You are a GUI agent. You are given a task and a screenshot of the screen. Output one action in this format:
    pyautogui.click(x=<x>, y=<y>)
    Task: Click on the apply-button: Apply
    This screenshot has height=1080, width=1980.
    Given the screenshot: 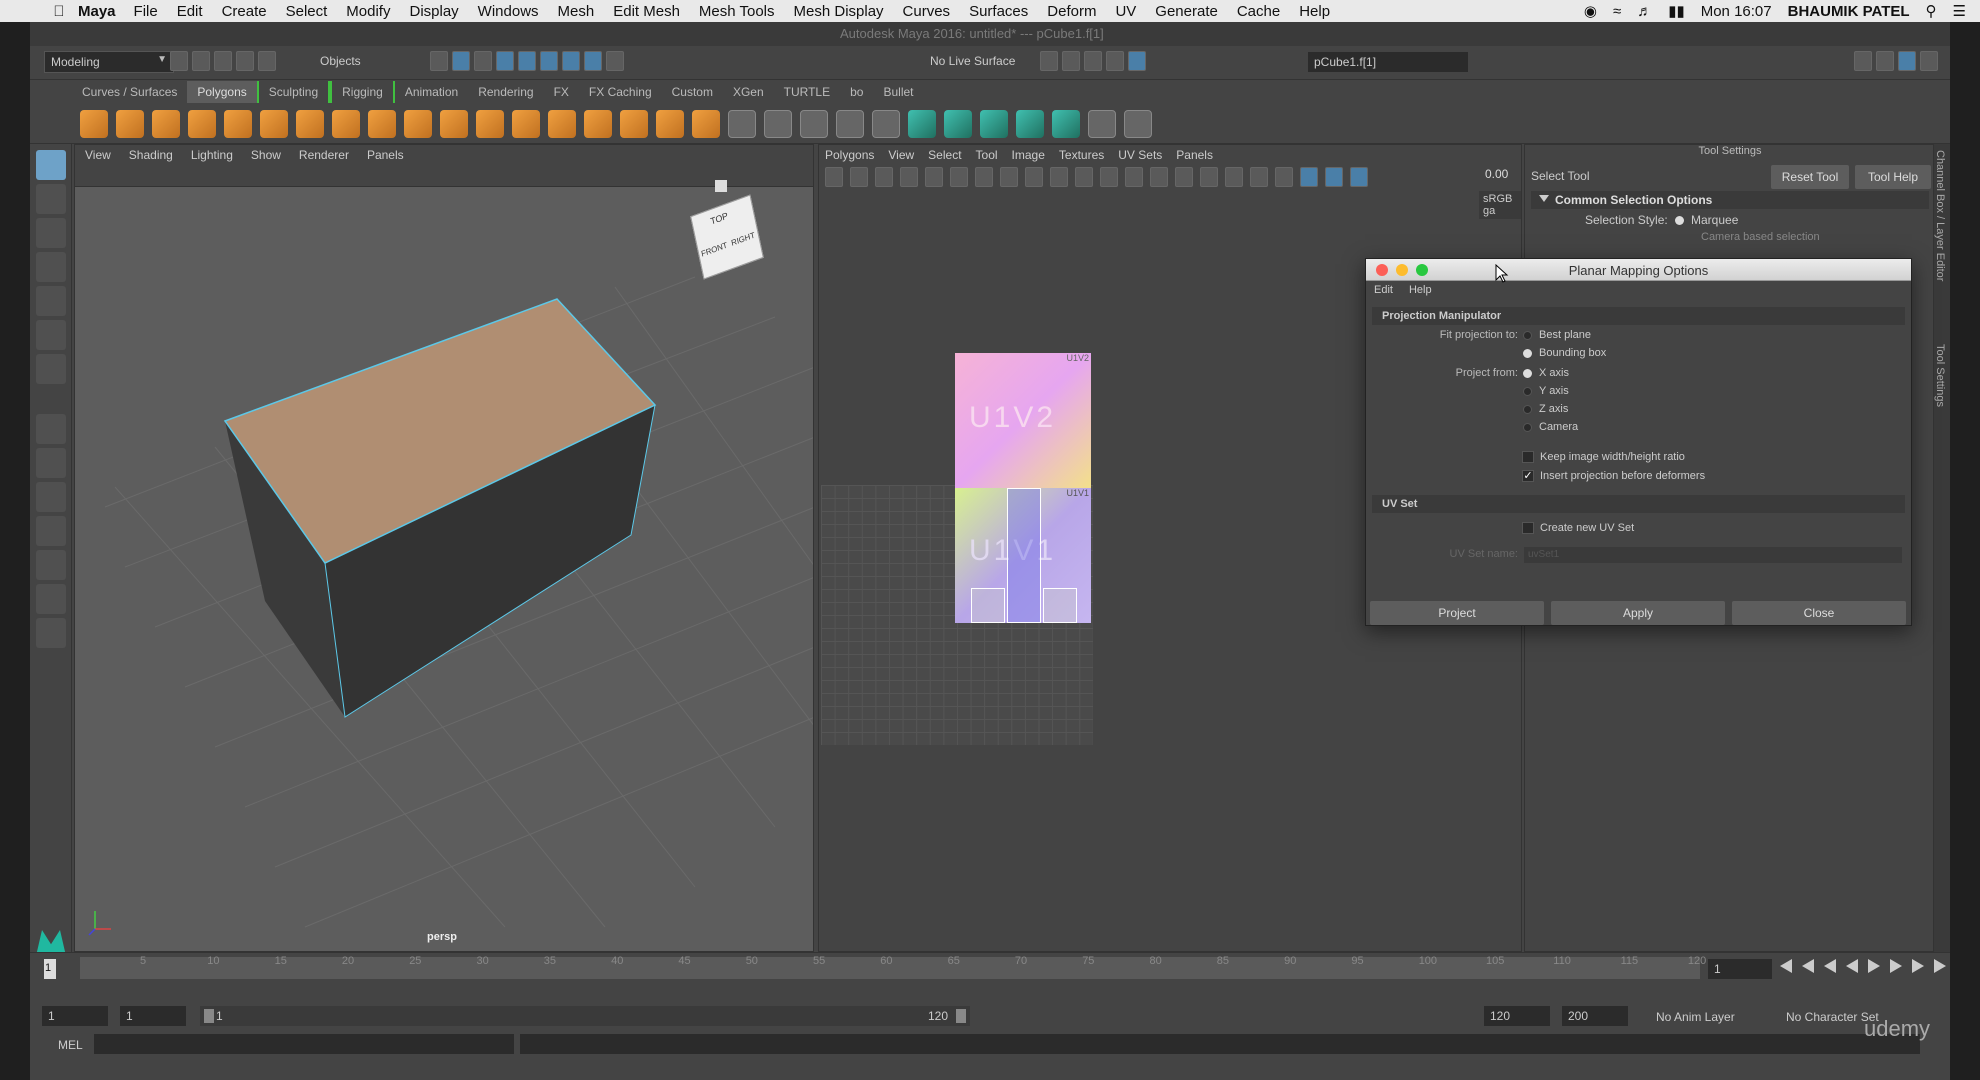 What is the action you would take?
    pyautogui.click(x=1638, y=613)
    